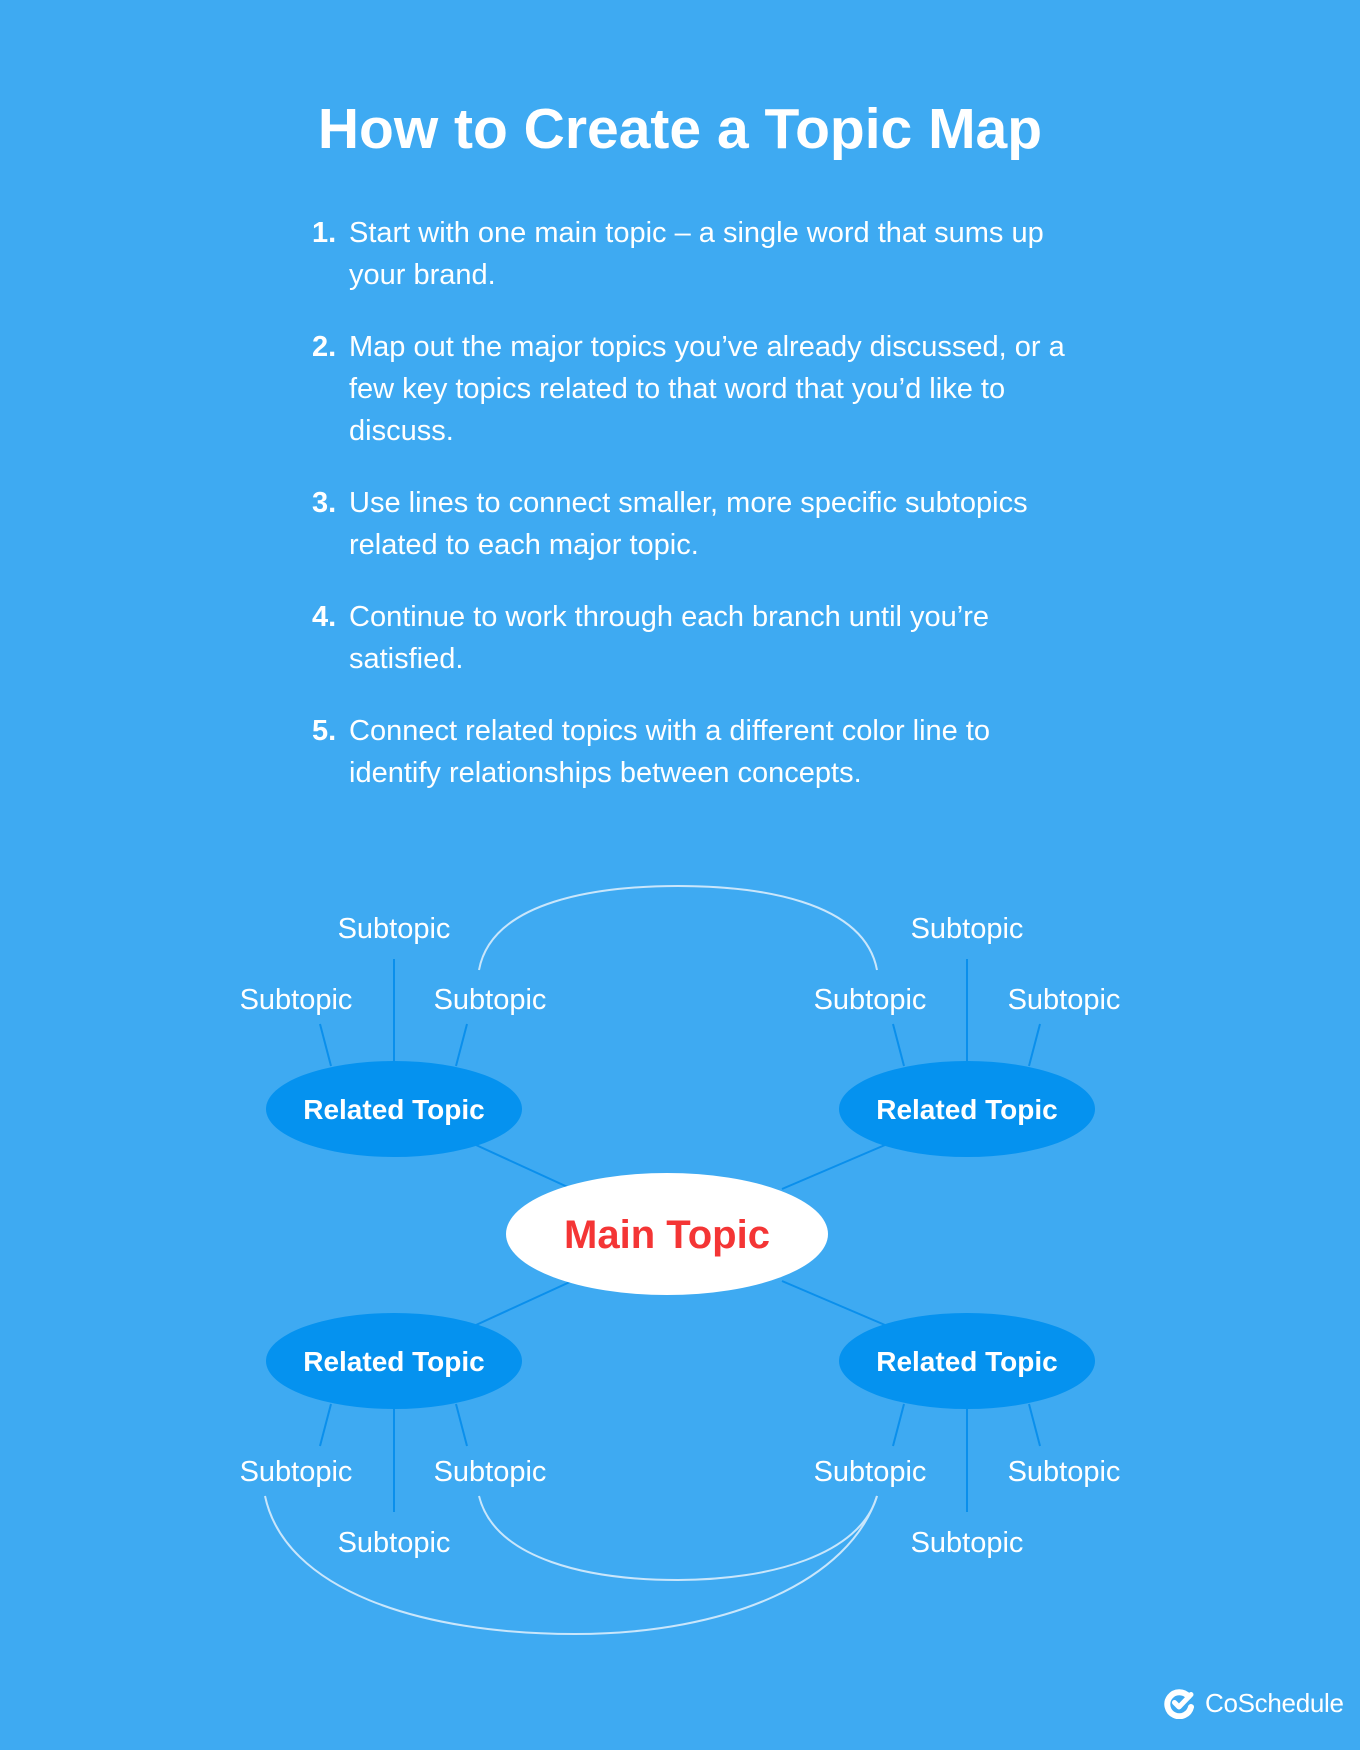 This screenshot has width=1360, height=1750. What do you see at coordinates (678, 927) in the screenshot?
I see `relationship-arc-top` at bounding box center [678, 927].